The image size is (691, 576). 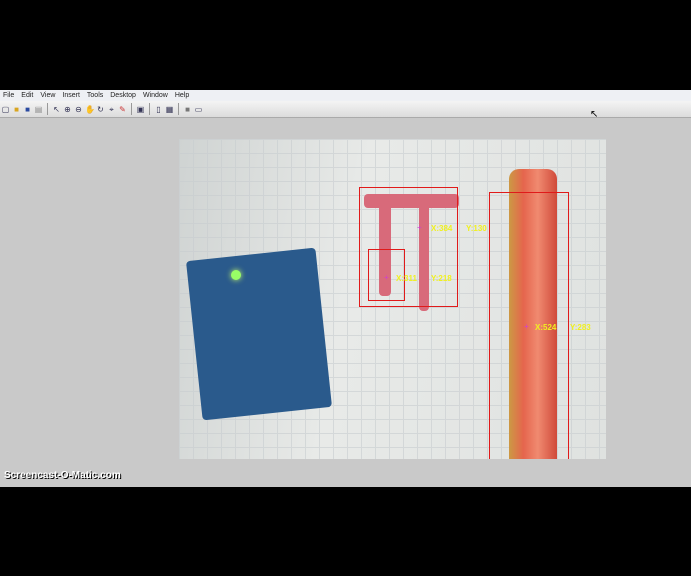 What do you see at coordinates (198, 109) in the screenshot?
I see `show-plot-tools-icon: ▭` at bounding box center [198, 109].